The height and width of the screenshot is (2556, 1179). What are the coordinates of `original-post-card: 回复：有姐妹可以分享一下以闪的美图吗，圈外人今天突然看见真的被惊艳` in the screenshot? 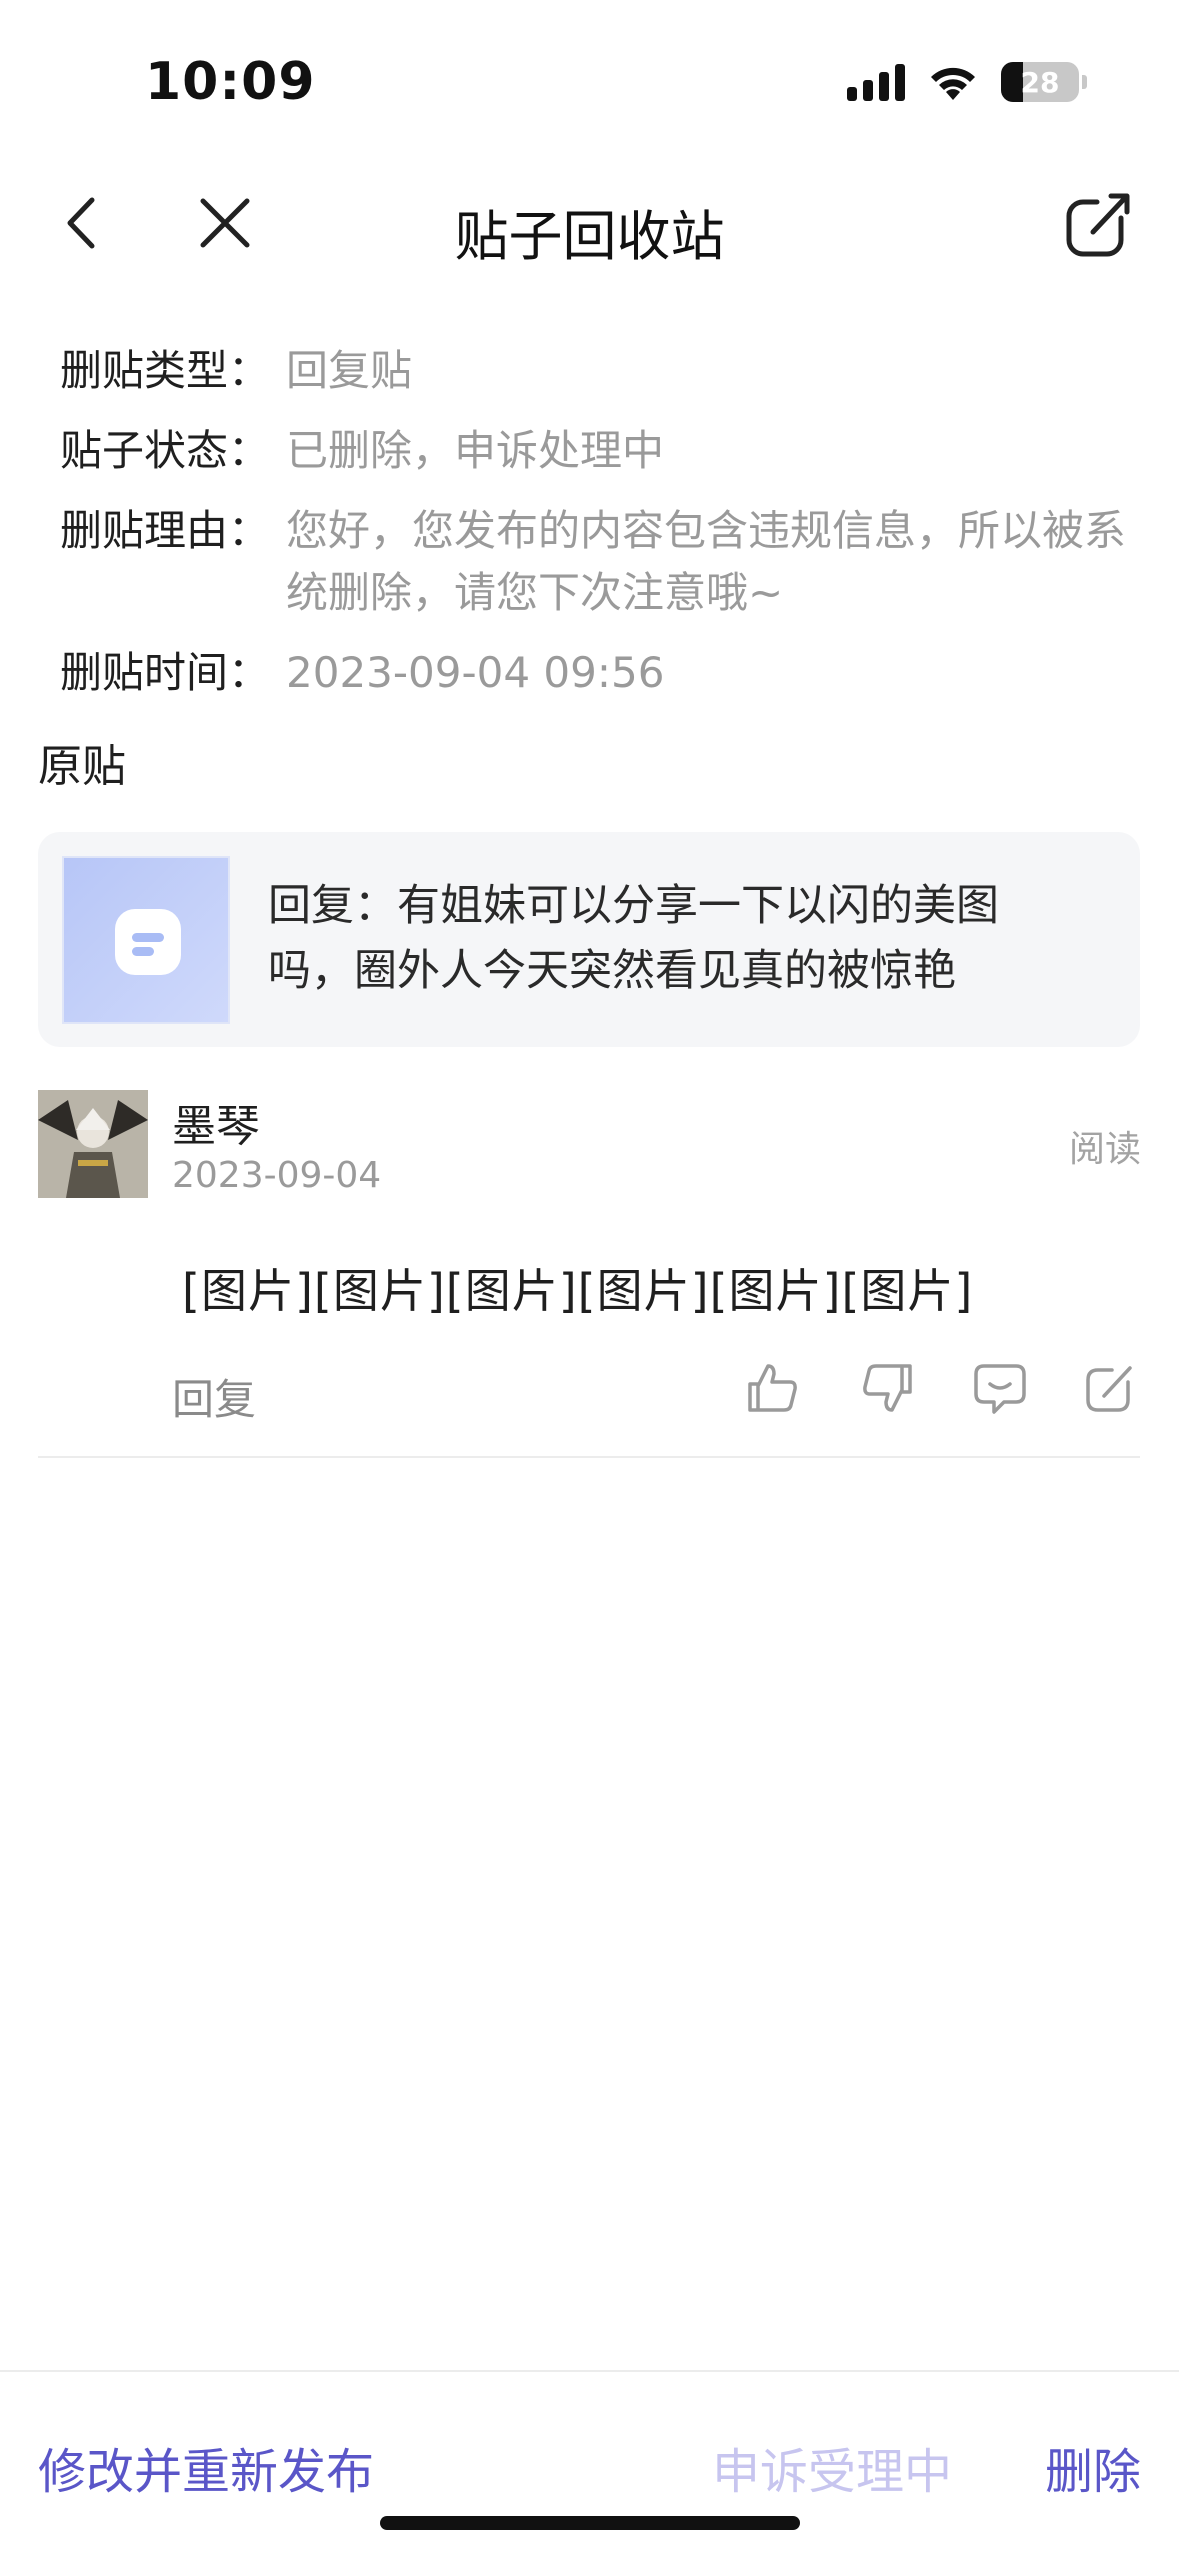 It's located at (589, 939).